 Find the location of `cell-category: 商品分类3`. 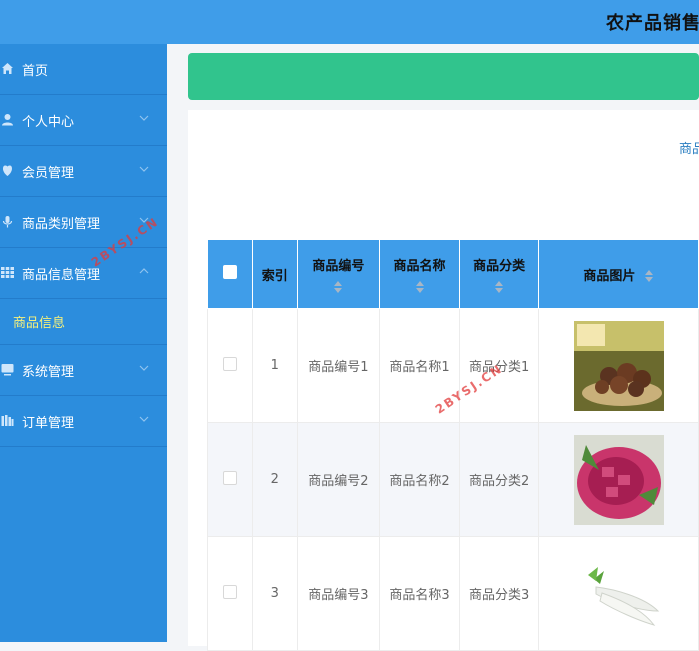

cell-category: 商品分类3 is located at coordinates (499, 593).